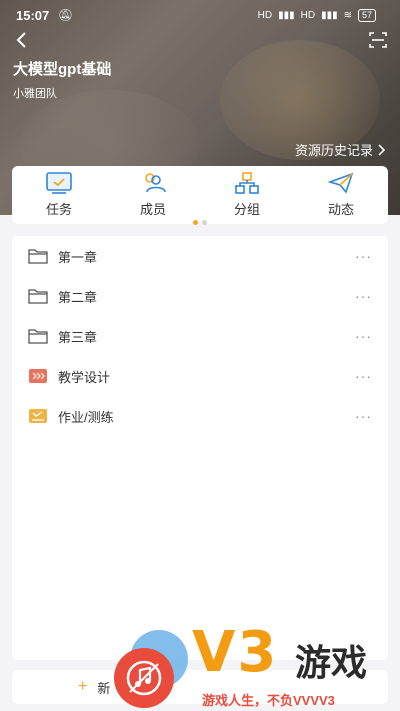 Image resolution: width=400 pixels, height=711 pixels. What do you see at coordinates (83, 686) in the screenshot?
I see `plus-icon: +` at bounding box center [83, 686].